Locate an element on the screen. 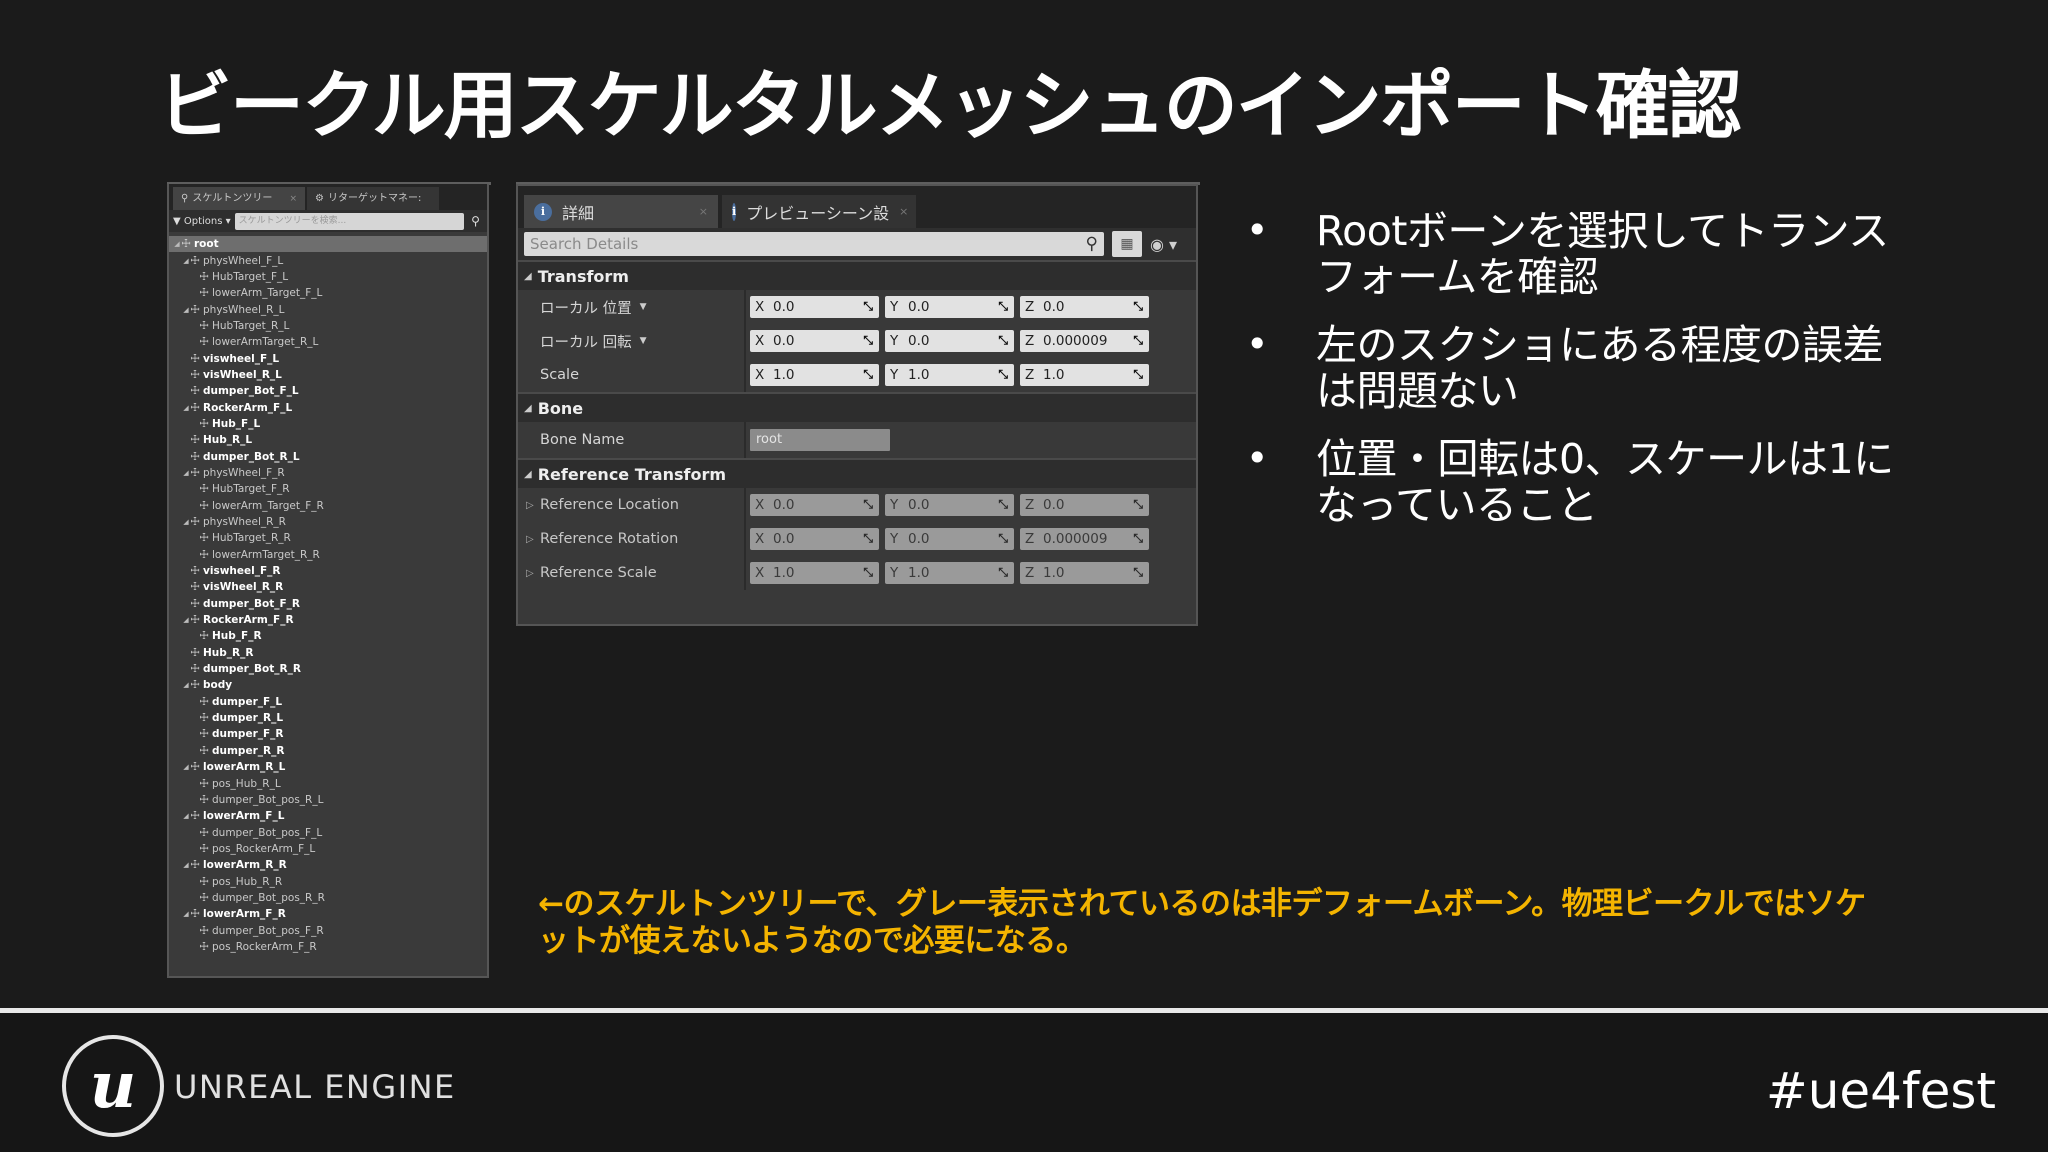 The width and height of the screenshot is (2048, 1152). tree-row: ◢ ☩ RockerArm_F_R is located at coordinates (328, 620).